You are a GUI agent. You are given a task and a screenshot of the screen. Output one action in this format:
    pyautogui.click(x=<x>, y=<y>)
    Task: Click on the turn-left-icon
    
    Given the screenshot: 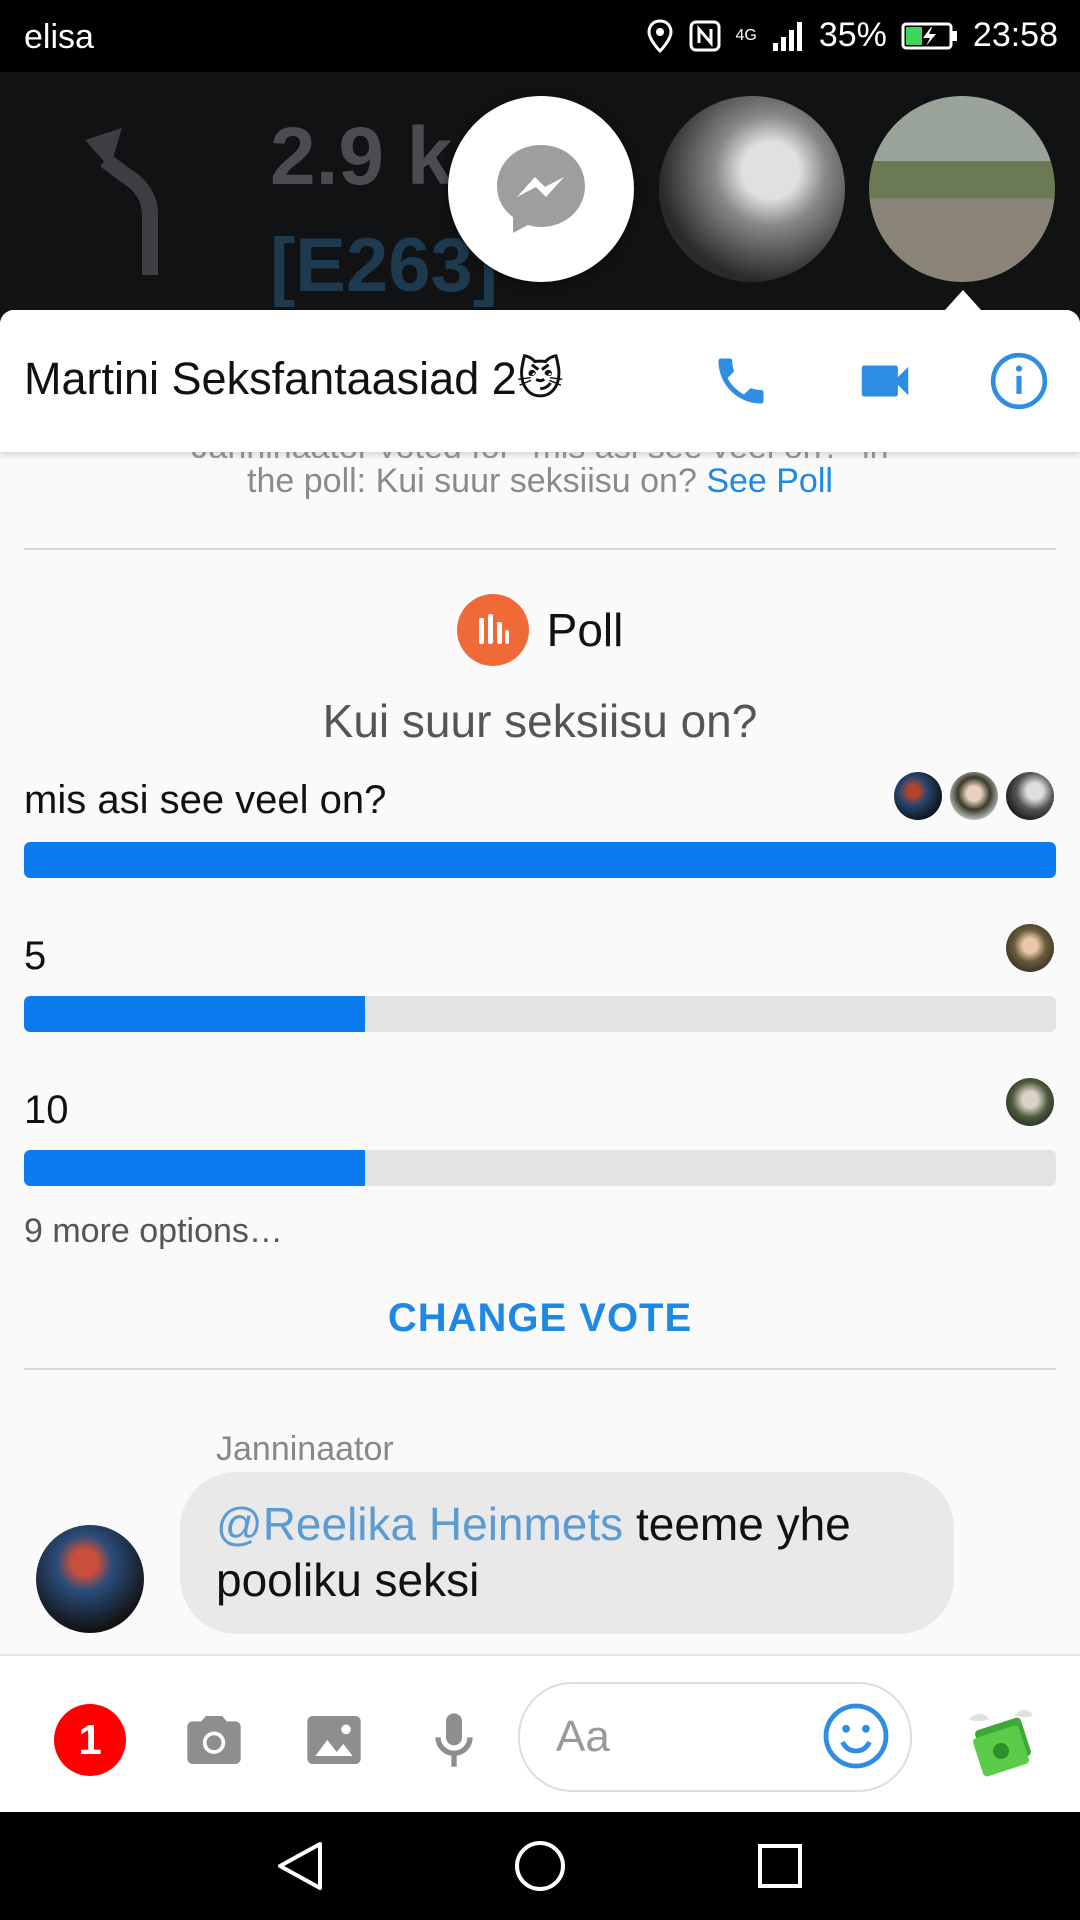 What is the action you would take?
    pyautogui.click(x=121, y=201)
    